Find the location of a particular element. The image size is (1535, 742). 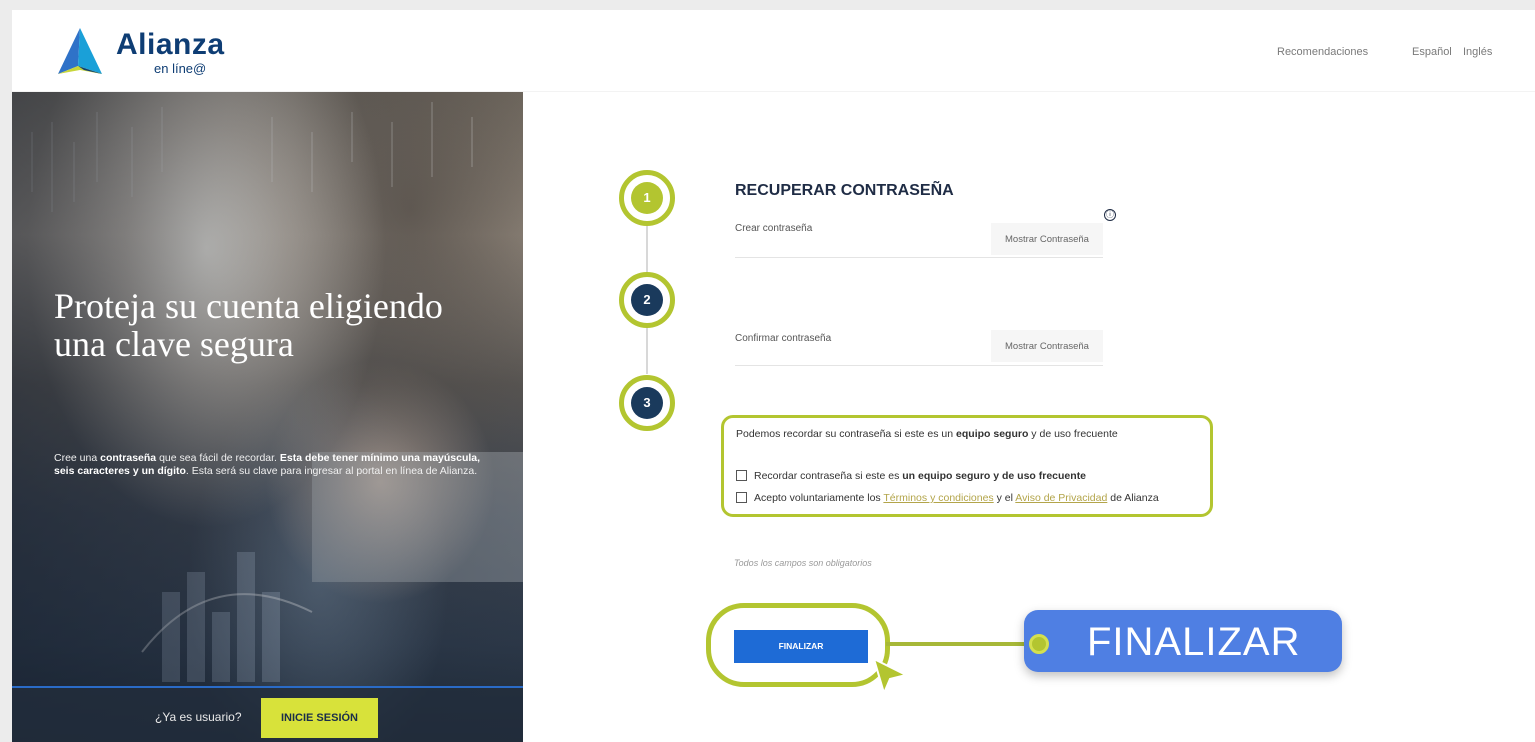

terms-label: Acepto voluntariamente los is located at coordinates (819, 498).